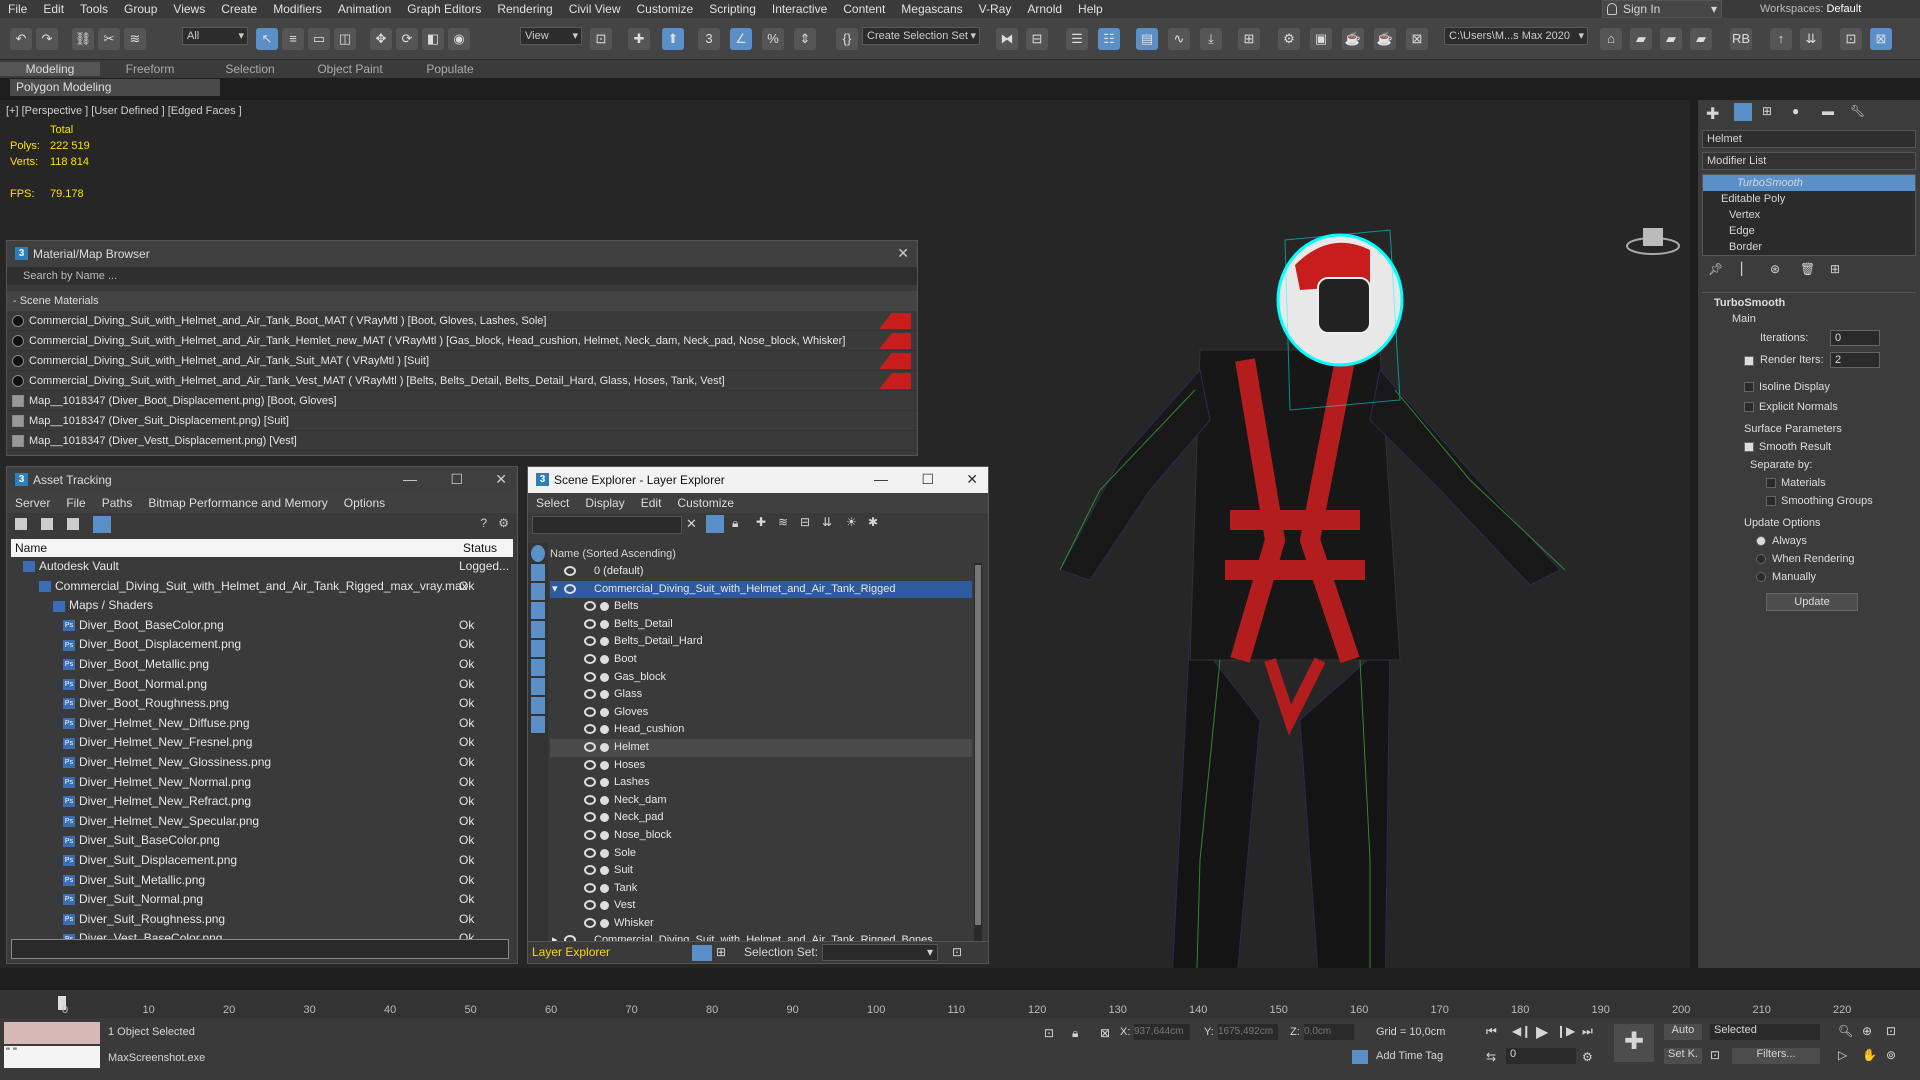 The height and width of the screenshot is (1080, 1920). What do you see at coordinates (293, 39) in the screenshot?
I see `select-by-name-icon: ≡` at bounding box center [293, 39].